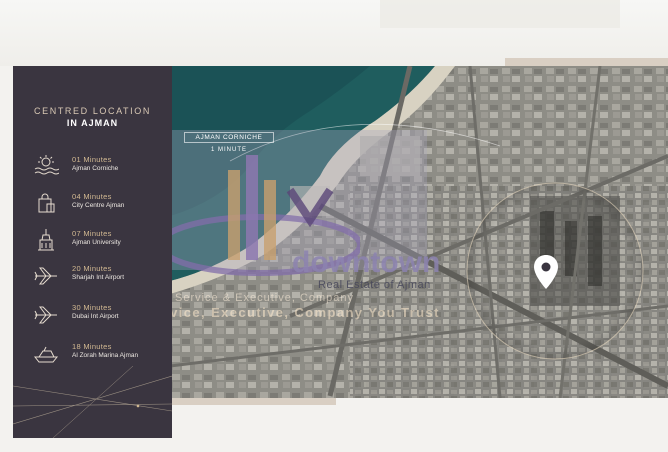 The height and width of the screenshot is (452, 668). Describe the element at coordinates (92, 233) in the screenshot. I see `item-time: 07 Minutes` at that location.